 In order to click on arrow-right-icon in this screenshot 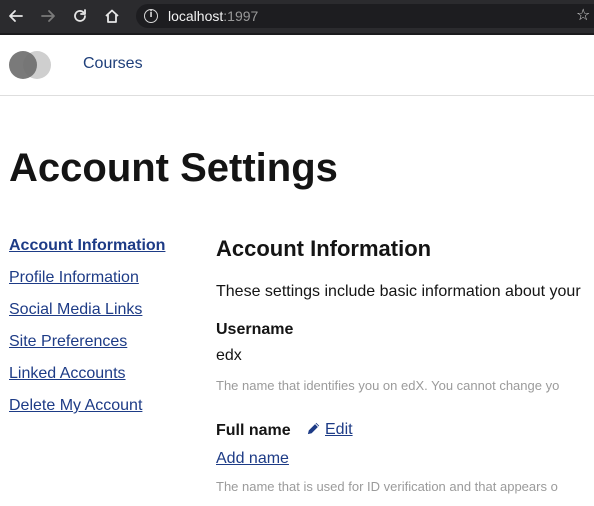, I will do `click(48, 16)`.